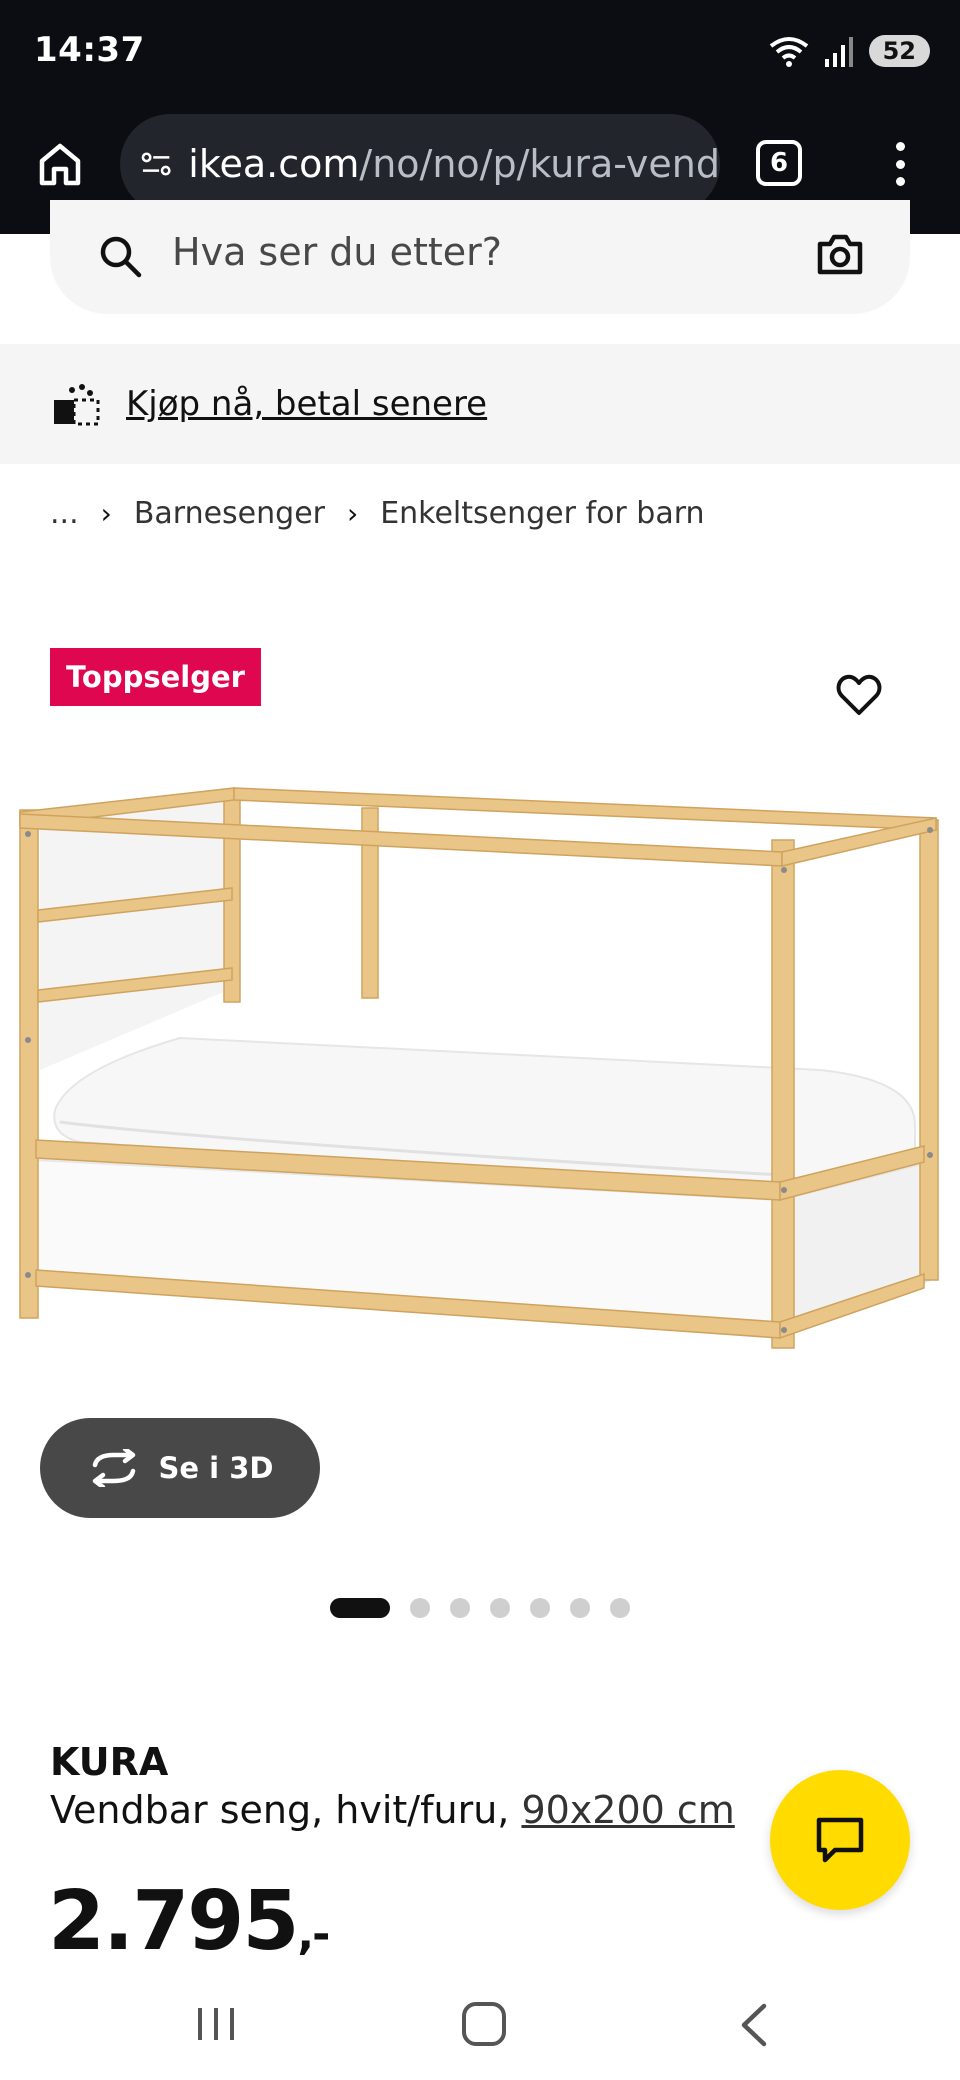 The width and height of the screenshot is (960, 2080). I want to click on tab-count: 6, so click(779, 163).